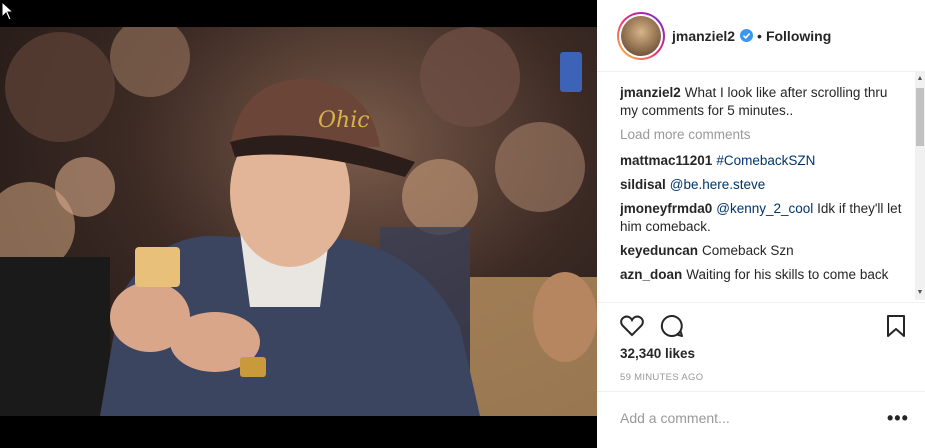 The image size is (925, 448). I want to click on post-timestamp: 59 MINUTES AGO, so click(661, 377).